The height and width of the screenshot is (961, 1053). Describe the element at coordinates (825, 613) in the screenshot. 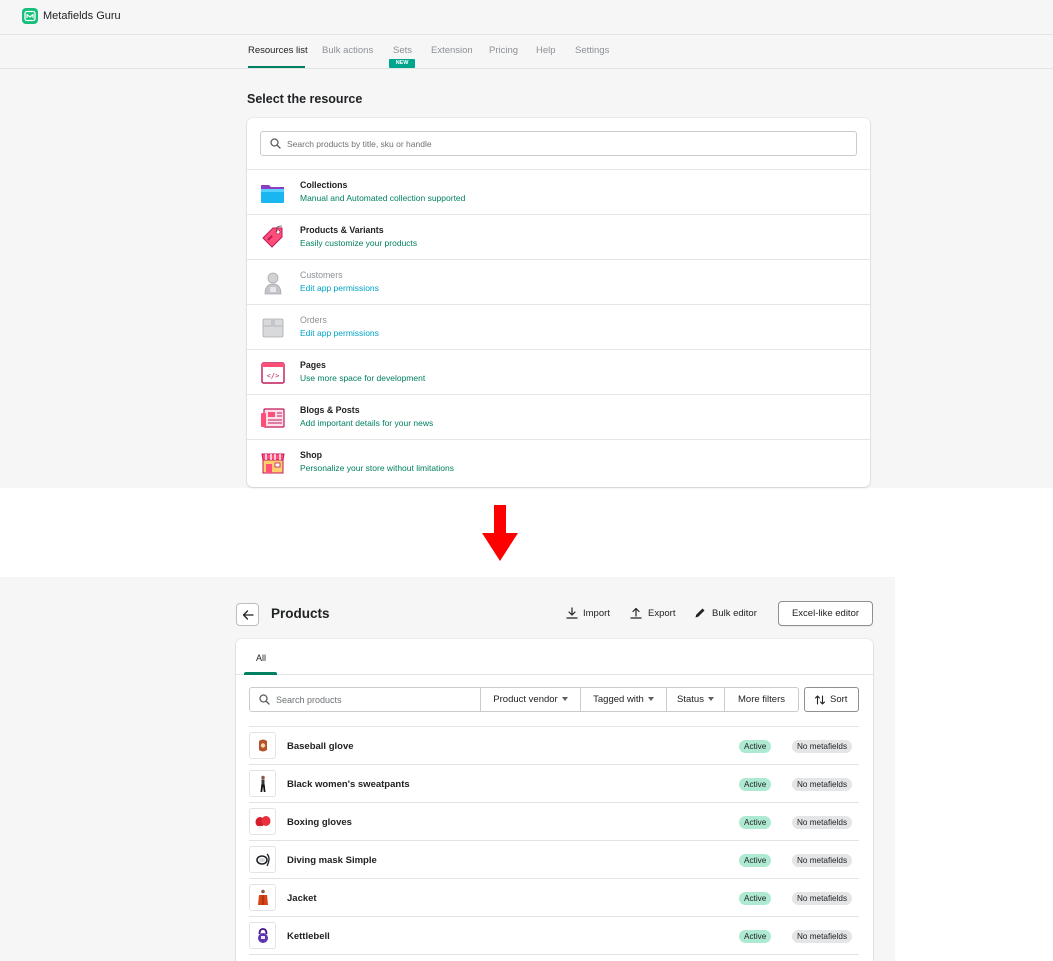

I see `excel-like-editor-button: Excel-like editor` at that location.